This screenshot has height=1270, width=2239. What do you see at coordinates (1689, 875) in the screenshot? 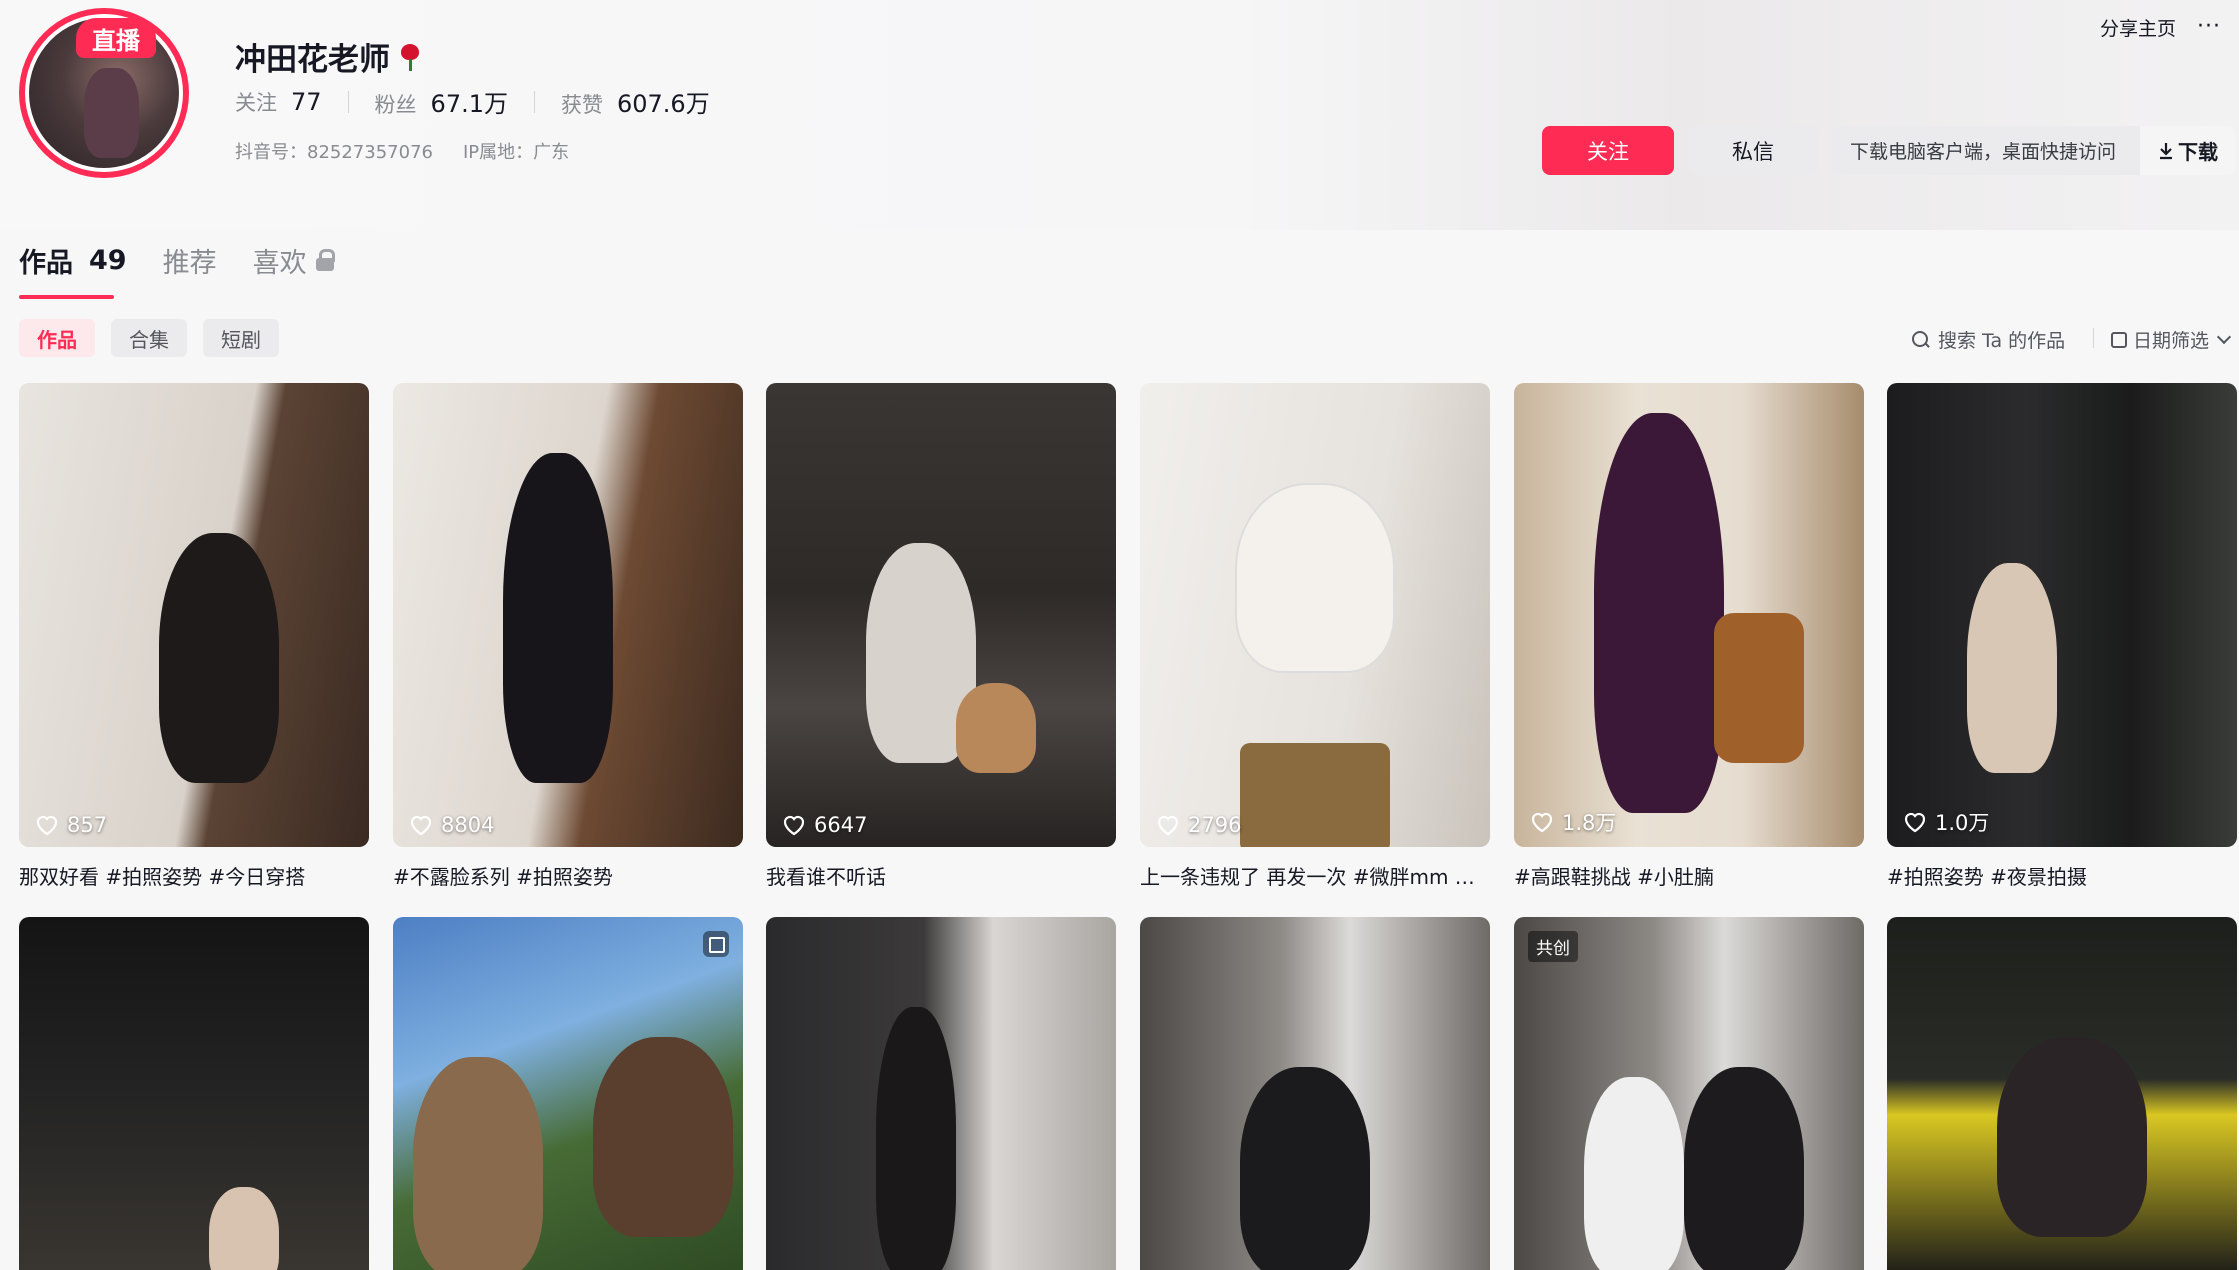
I see `video-caption: #高跟鞋挑战 #小肚腩` at bounding box center [1689, 875].